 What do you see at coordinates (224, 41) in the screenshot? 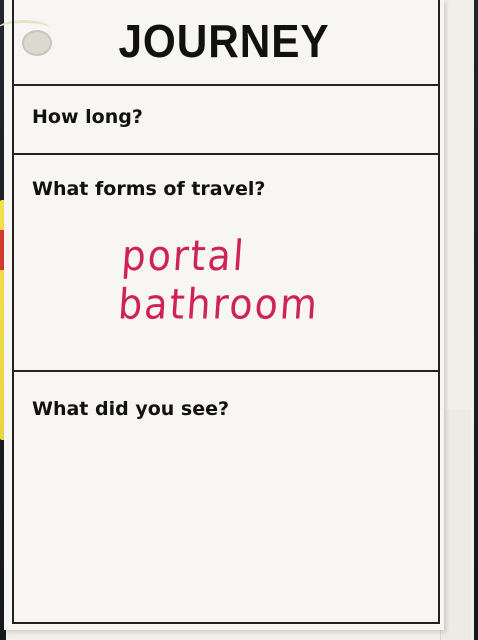
I see `card-title: JOURNEY` at bounding box center [224, 41].